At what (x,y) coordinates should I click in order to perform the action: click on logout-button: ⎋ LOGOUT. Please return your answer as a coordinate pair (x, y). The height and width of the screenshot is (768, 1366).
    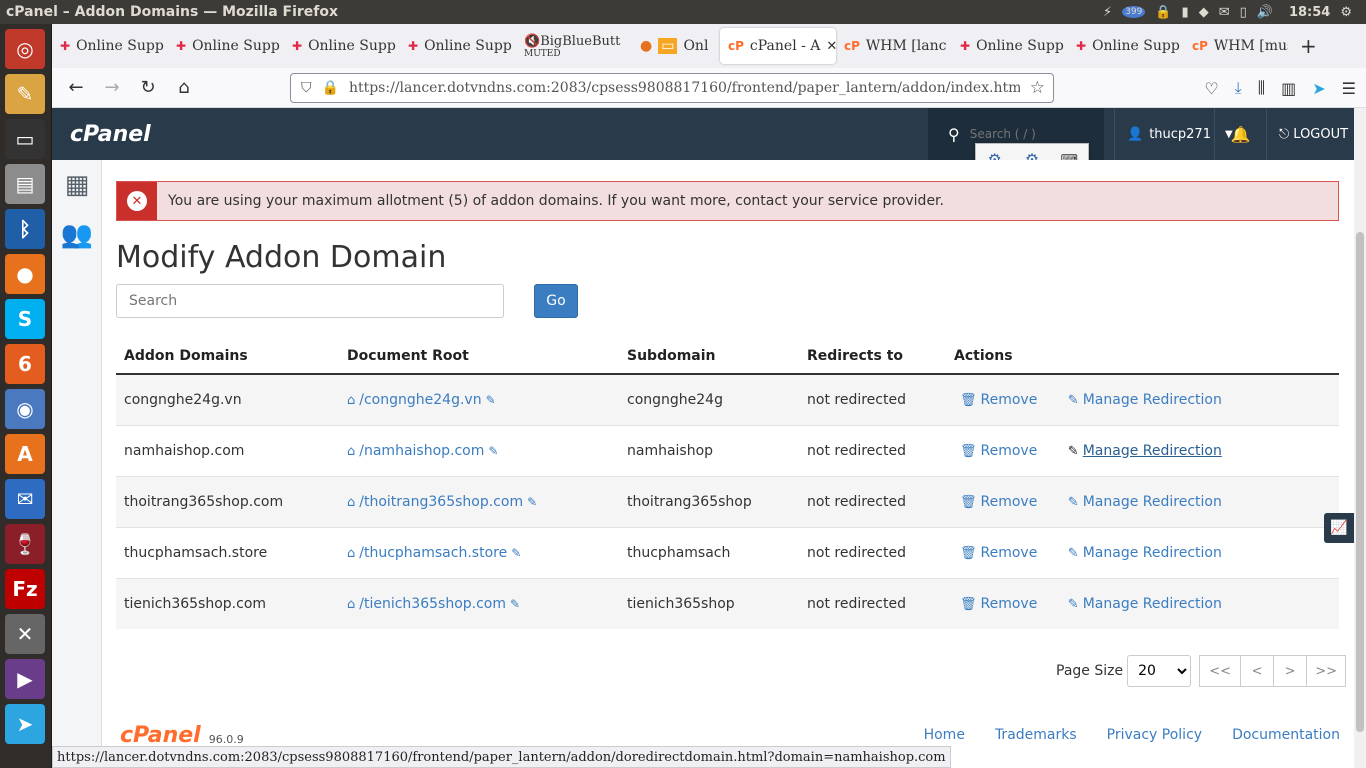
    Looking at the image, I should click on (1310, 134).